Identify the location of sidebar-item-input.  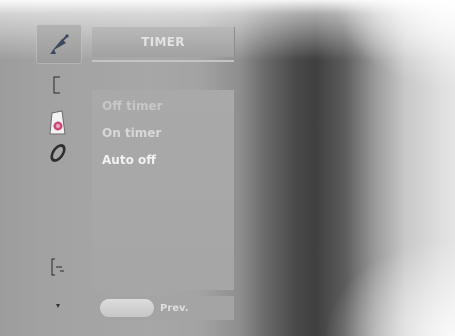
(58, 267).